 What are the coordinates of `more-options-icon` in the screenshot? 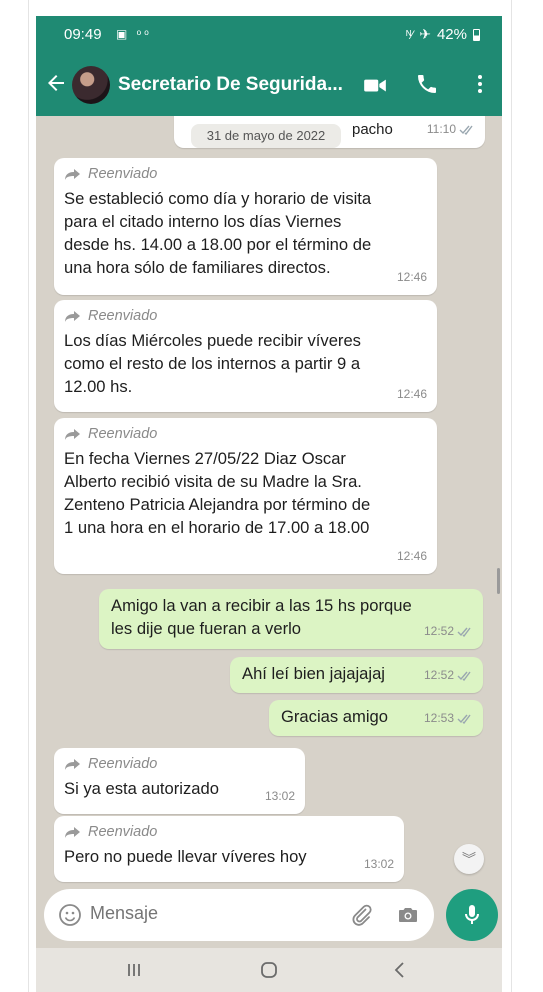 It's located at (481, 85).